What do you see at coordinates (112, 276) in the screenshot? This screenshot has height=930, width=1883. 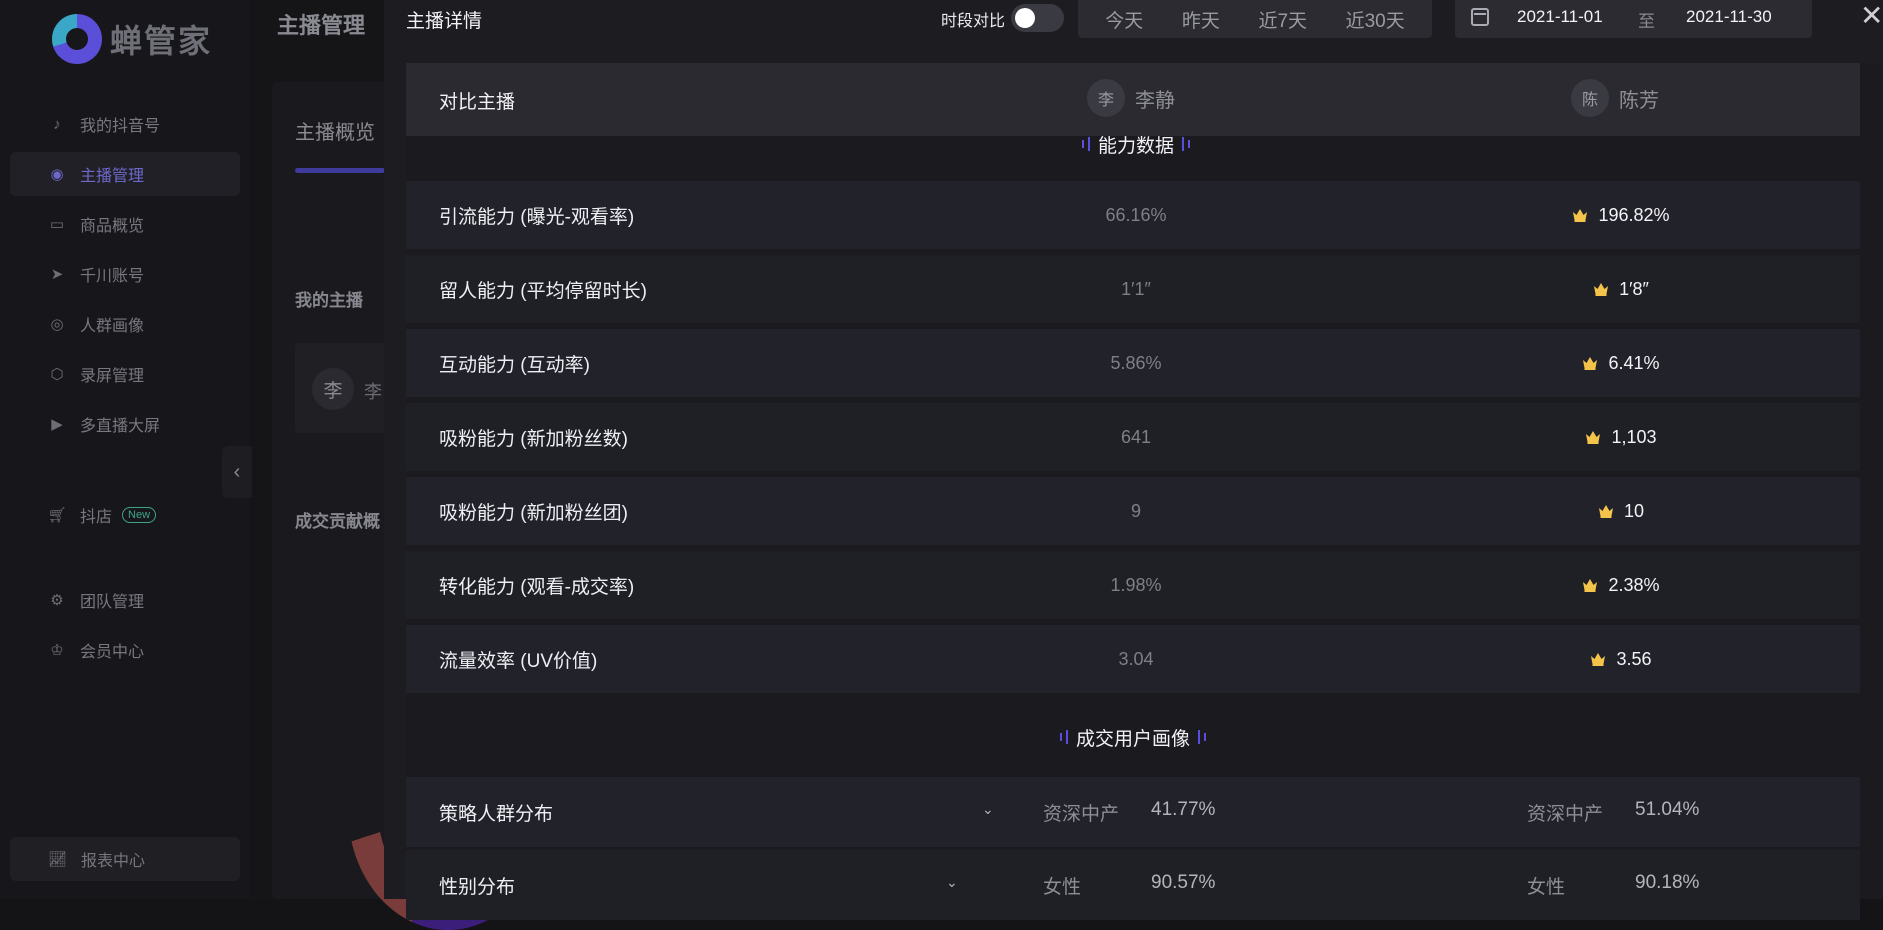 I see `sidebar-item-label: 千川账号` at bounding box center [112, 276].